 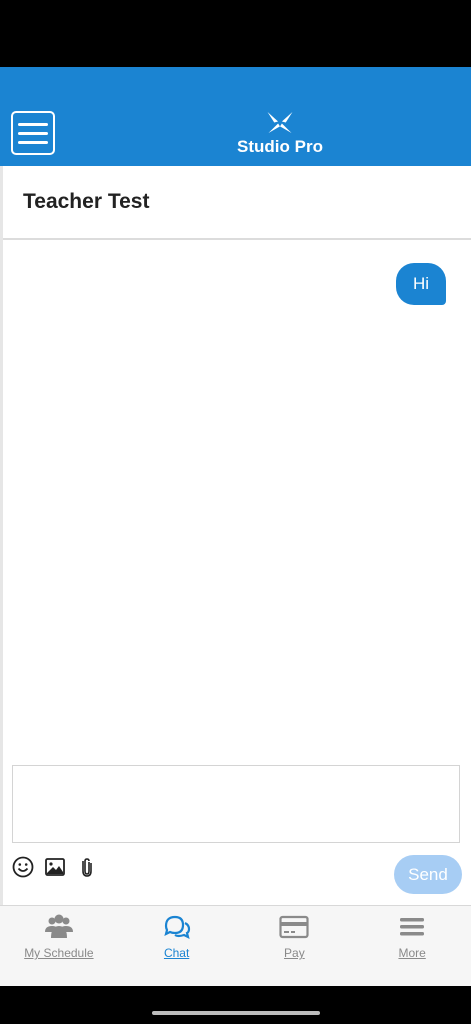 I want to click on tab-pay: Pay, so click(x=295, y=946).